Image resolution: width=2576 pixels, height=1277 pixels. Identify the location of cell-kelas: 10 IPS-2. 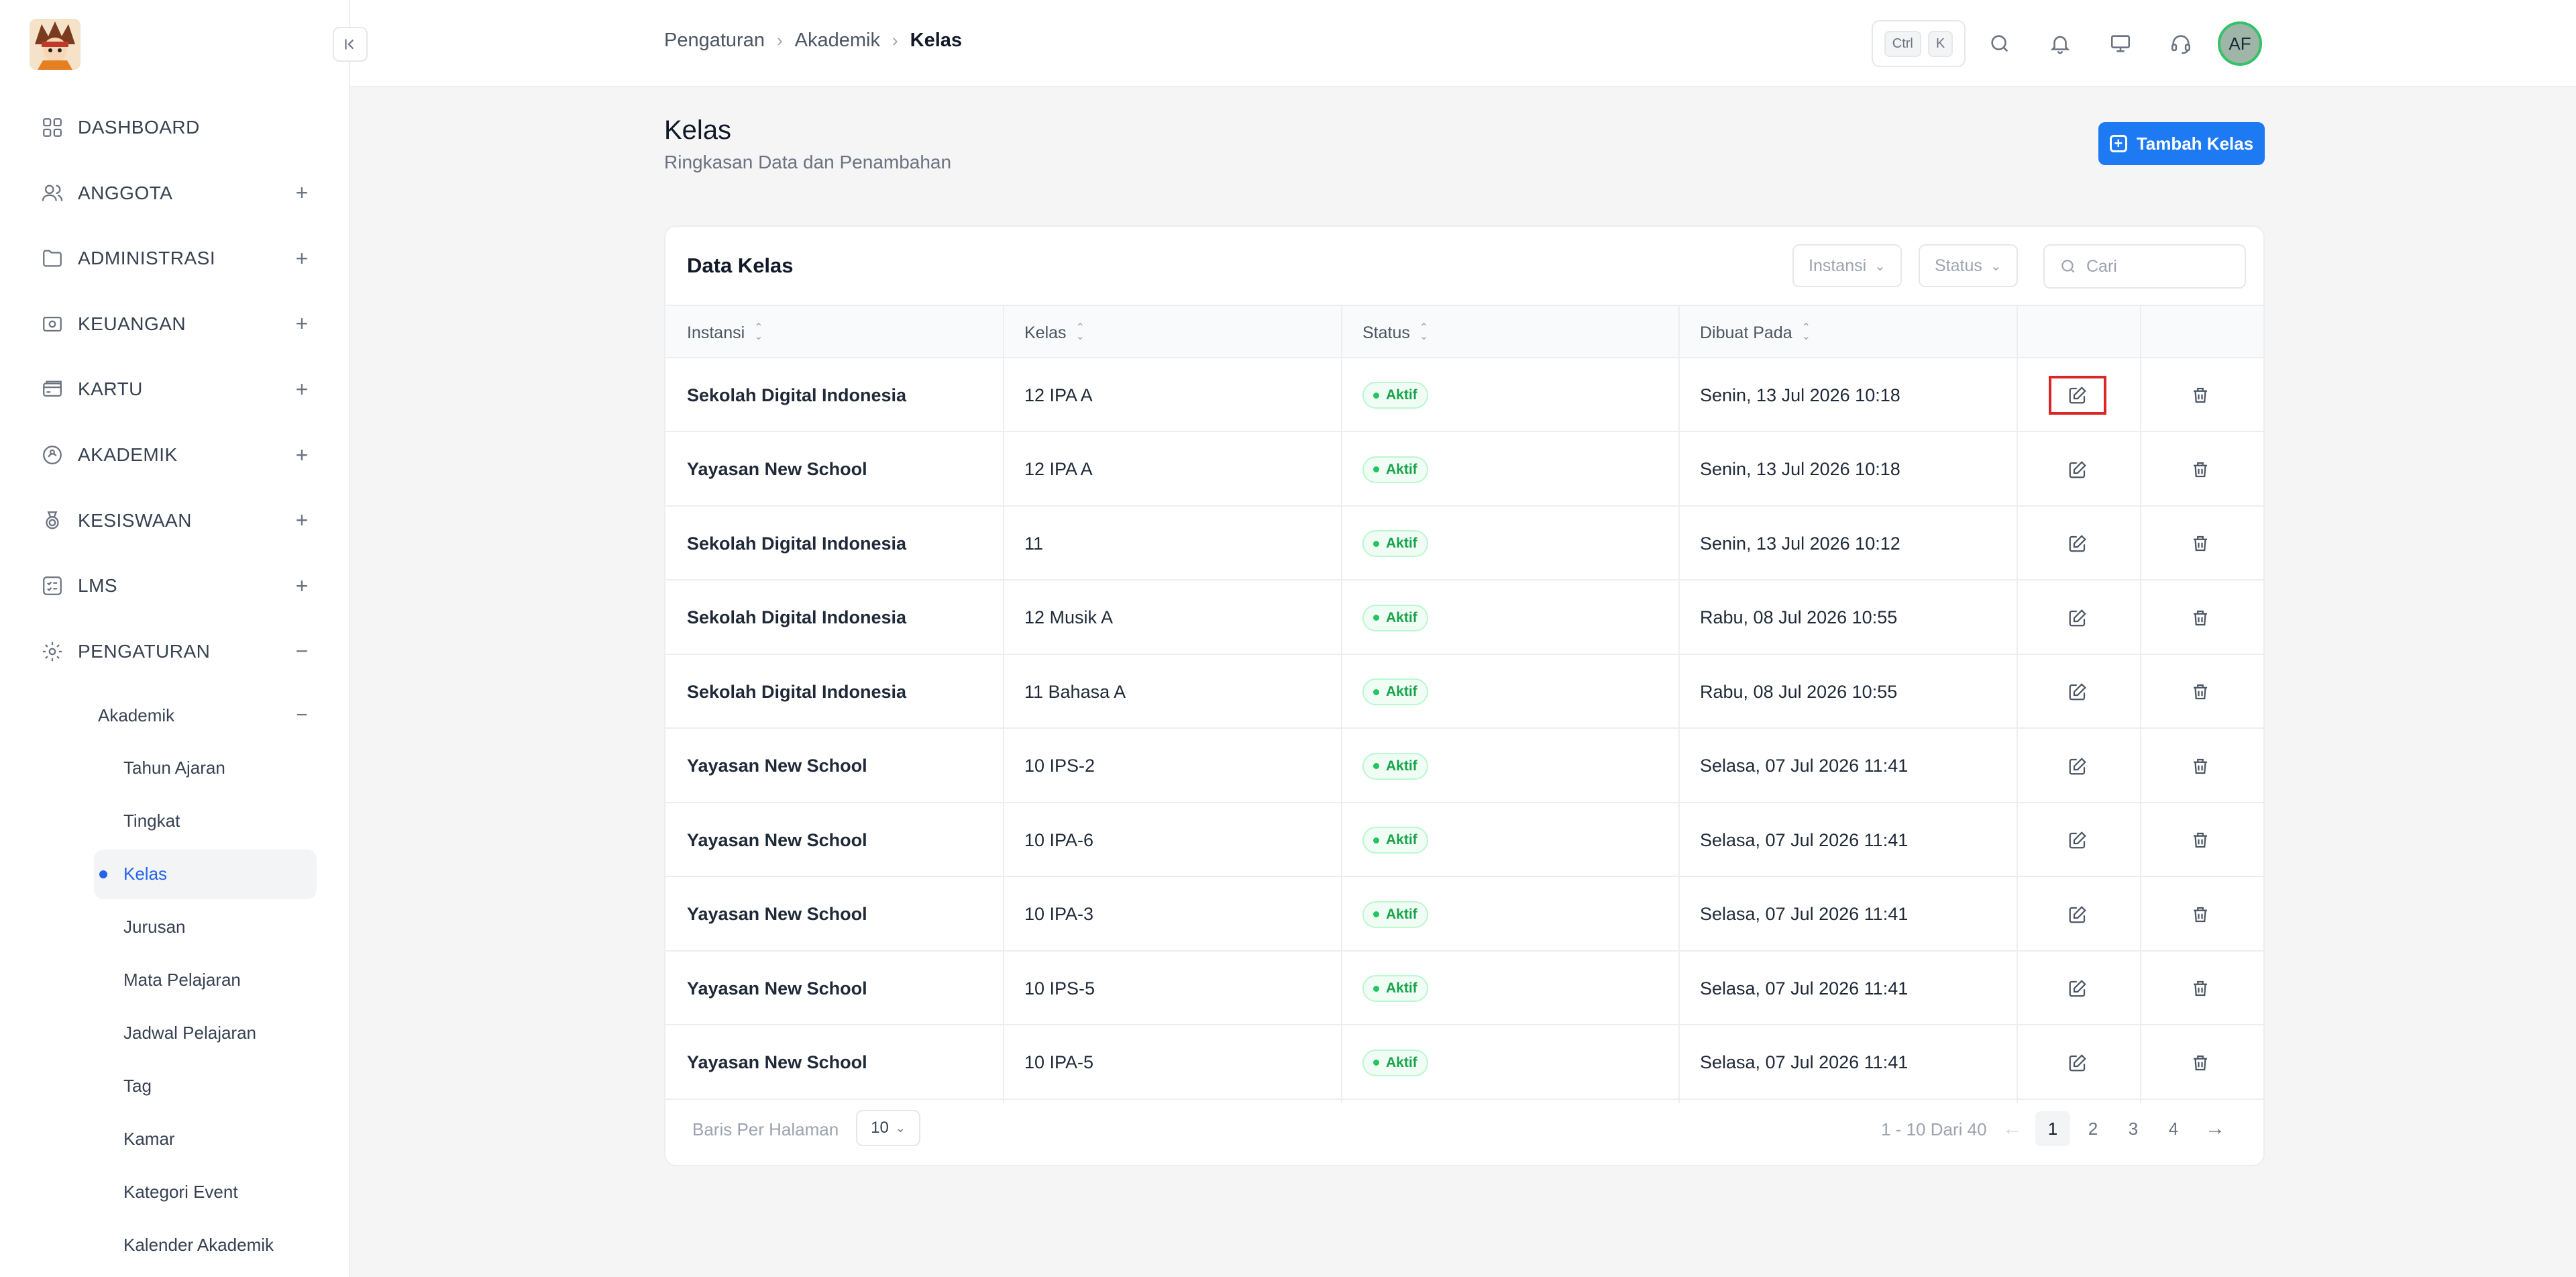
(1059, 766).